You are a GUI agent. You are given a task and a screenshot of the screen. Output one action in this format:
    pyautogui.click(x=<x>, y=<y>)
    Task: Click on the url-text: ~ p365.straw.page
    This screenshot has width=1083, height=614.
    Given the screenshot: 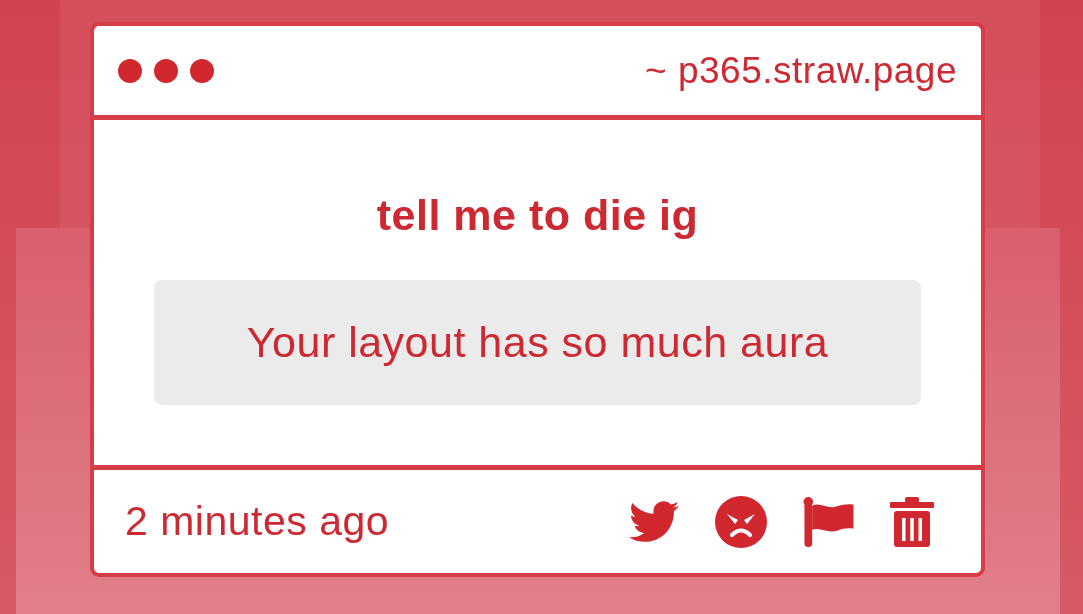 What is the action you would take?
    pyautogui.click(x=801, y=70)
    